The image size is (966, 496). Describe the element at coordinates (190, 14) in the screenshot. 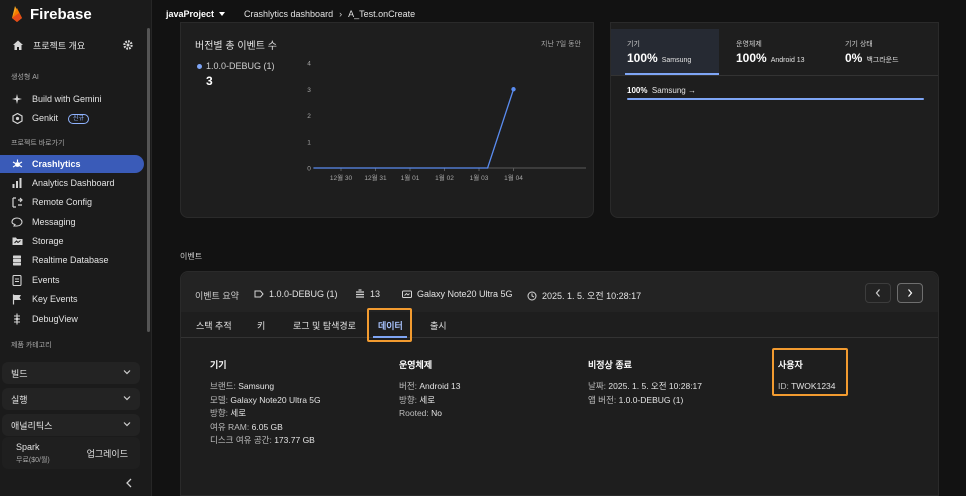

I see `project-name: javaProject` at that location.